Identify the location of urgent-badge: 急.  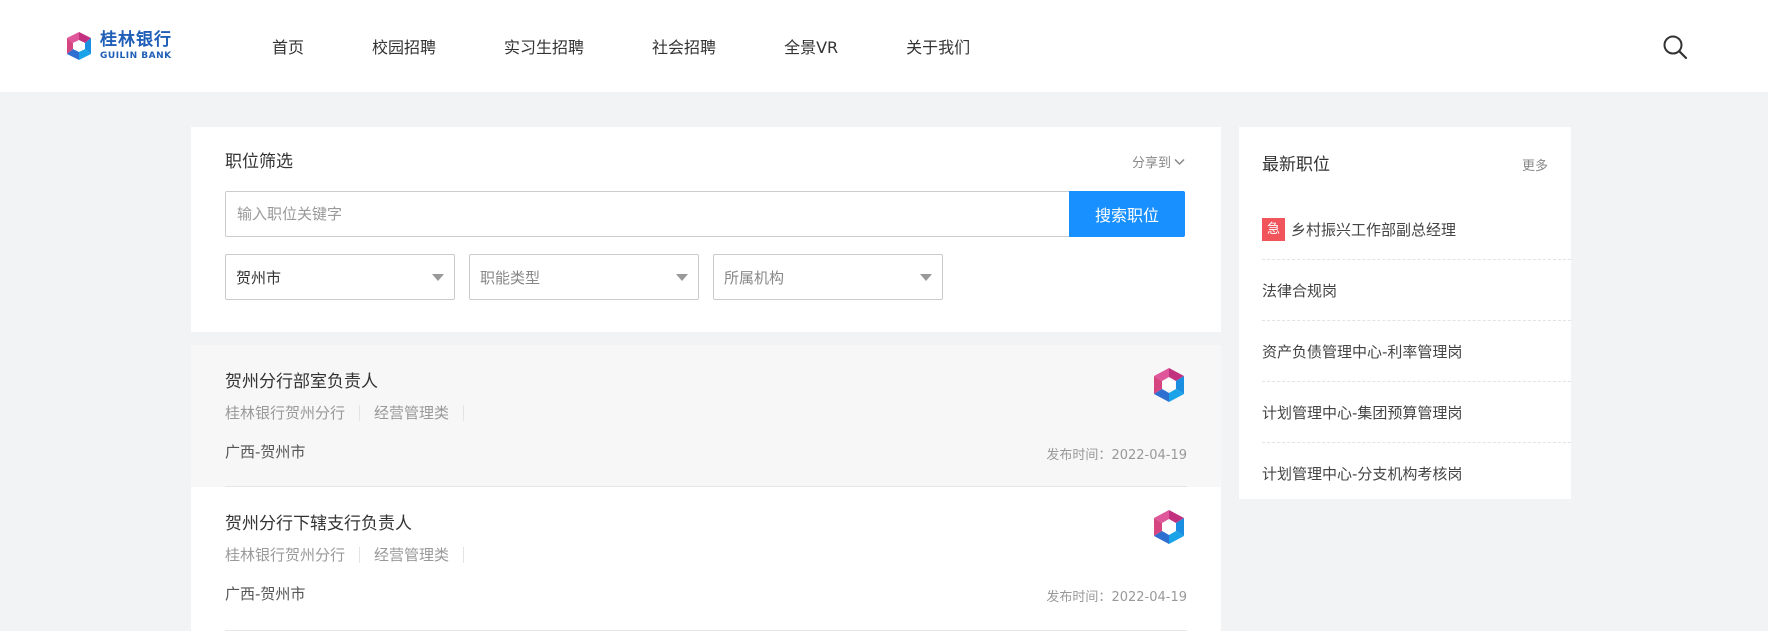
(1273, 229).